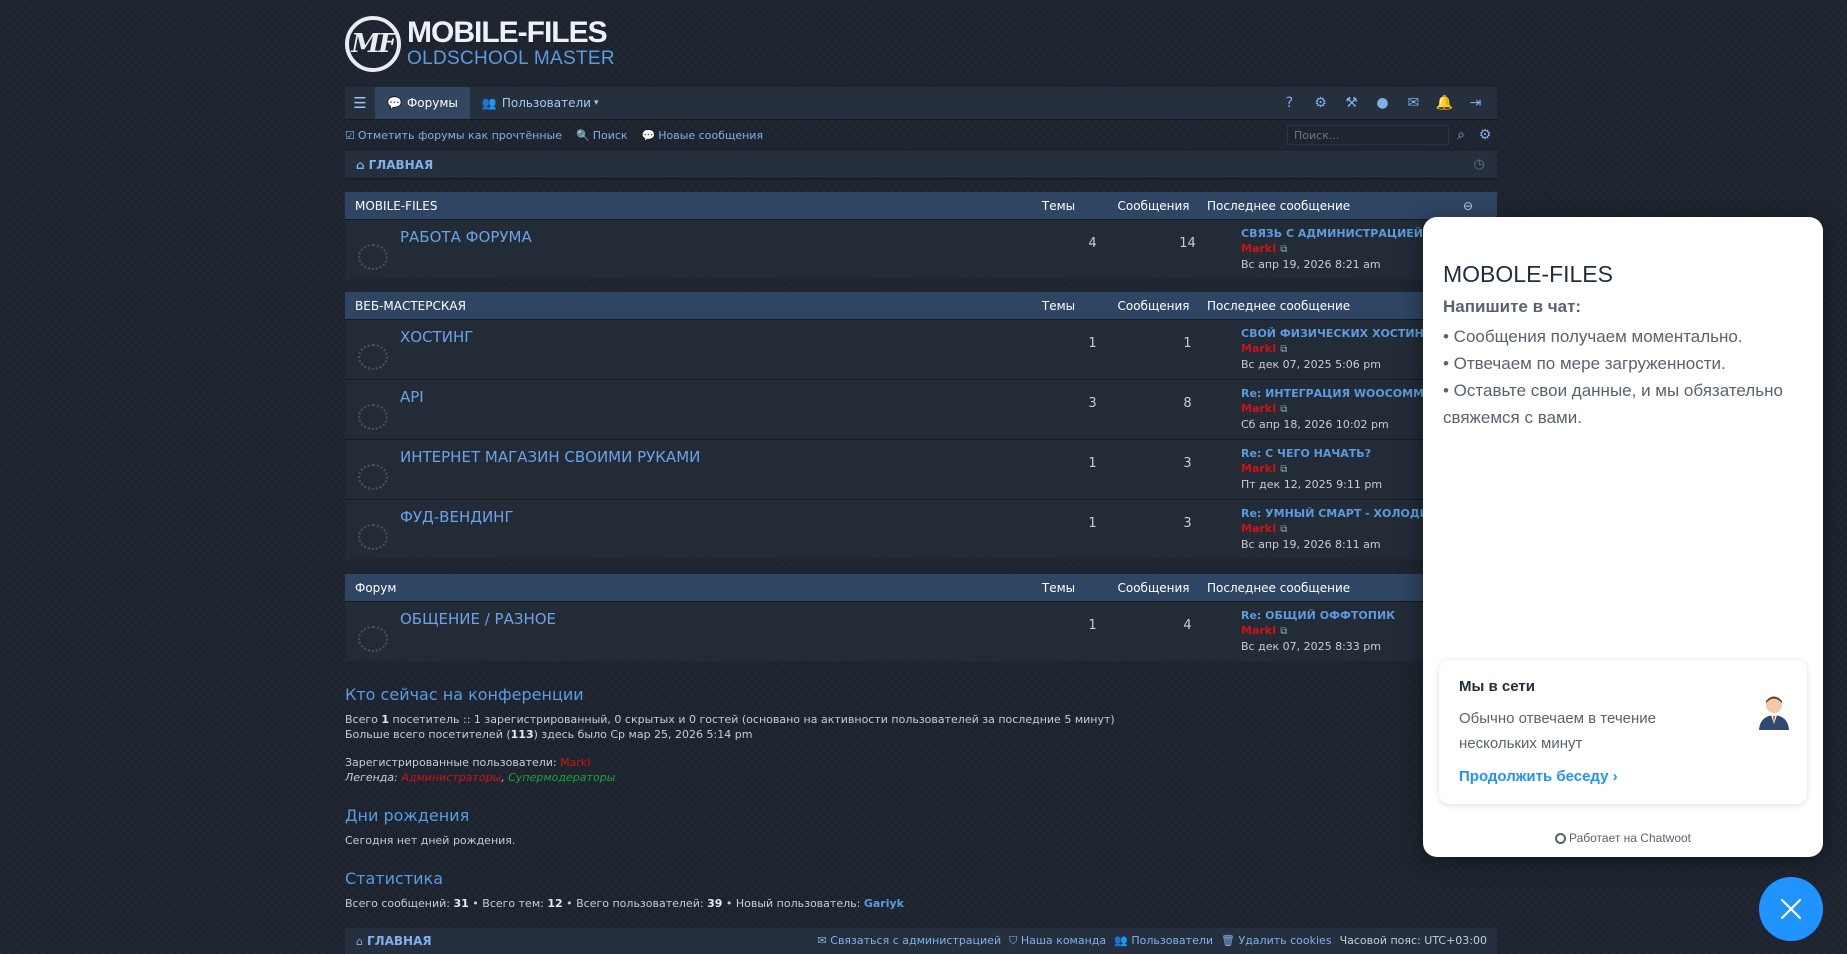 Image resolution: width=1847 pixels, height=954 pixels. I want to click on chevron-right-icon: ›, so click(1615, 776).